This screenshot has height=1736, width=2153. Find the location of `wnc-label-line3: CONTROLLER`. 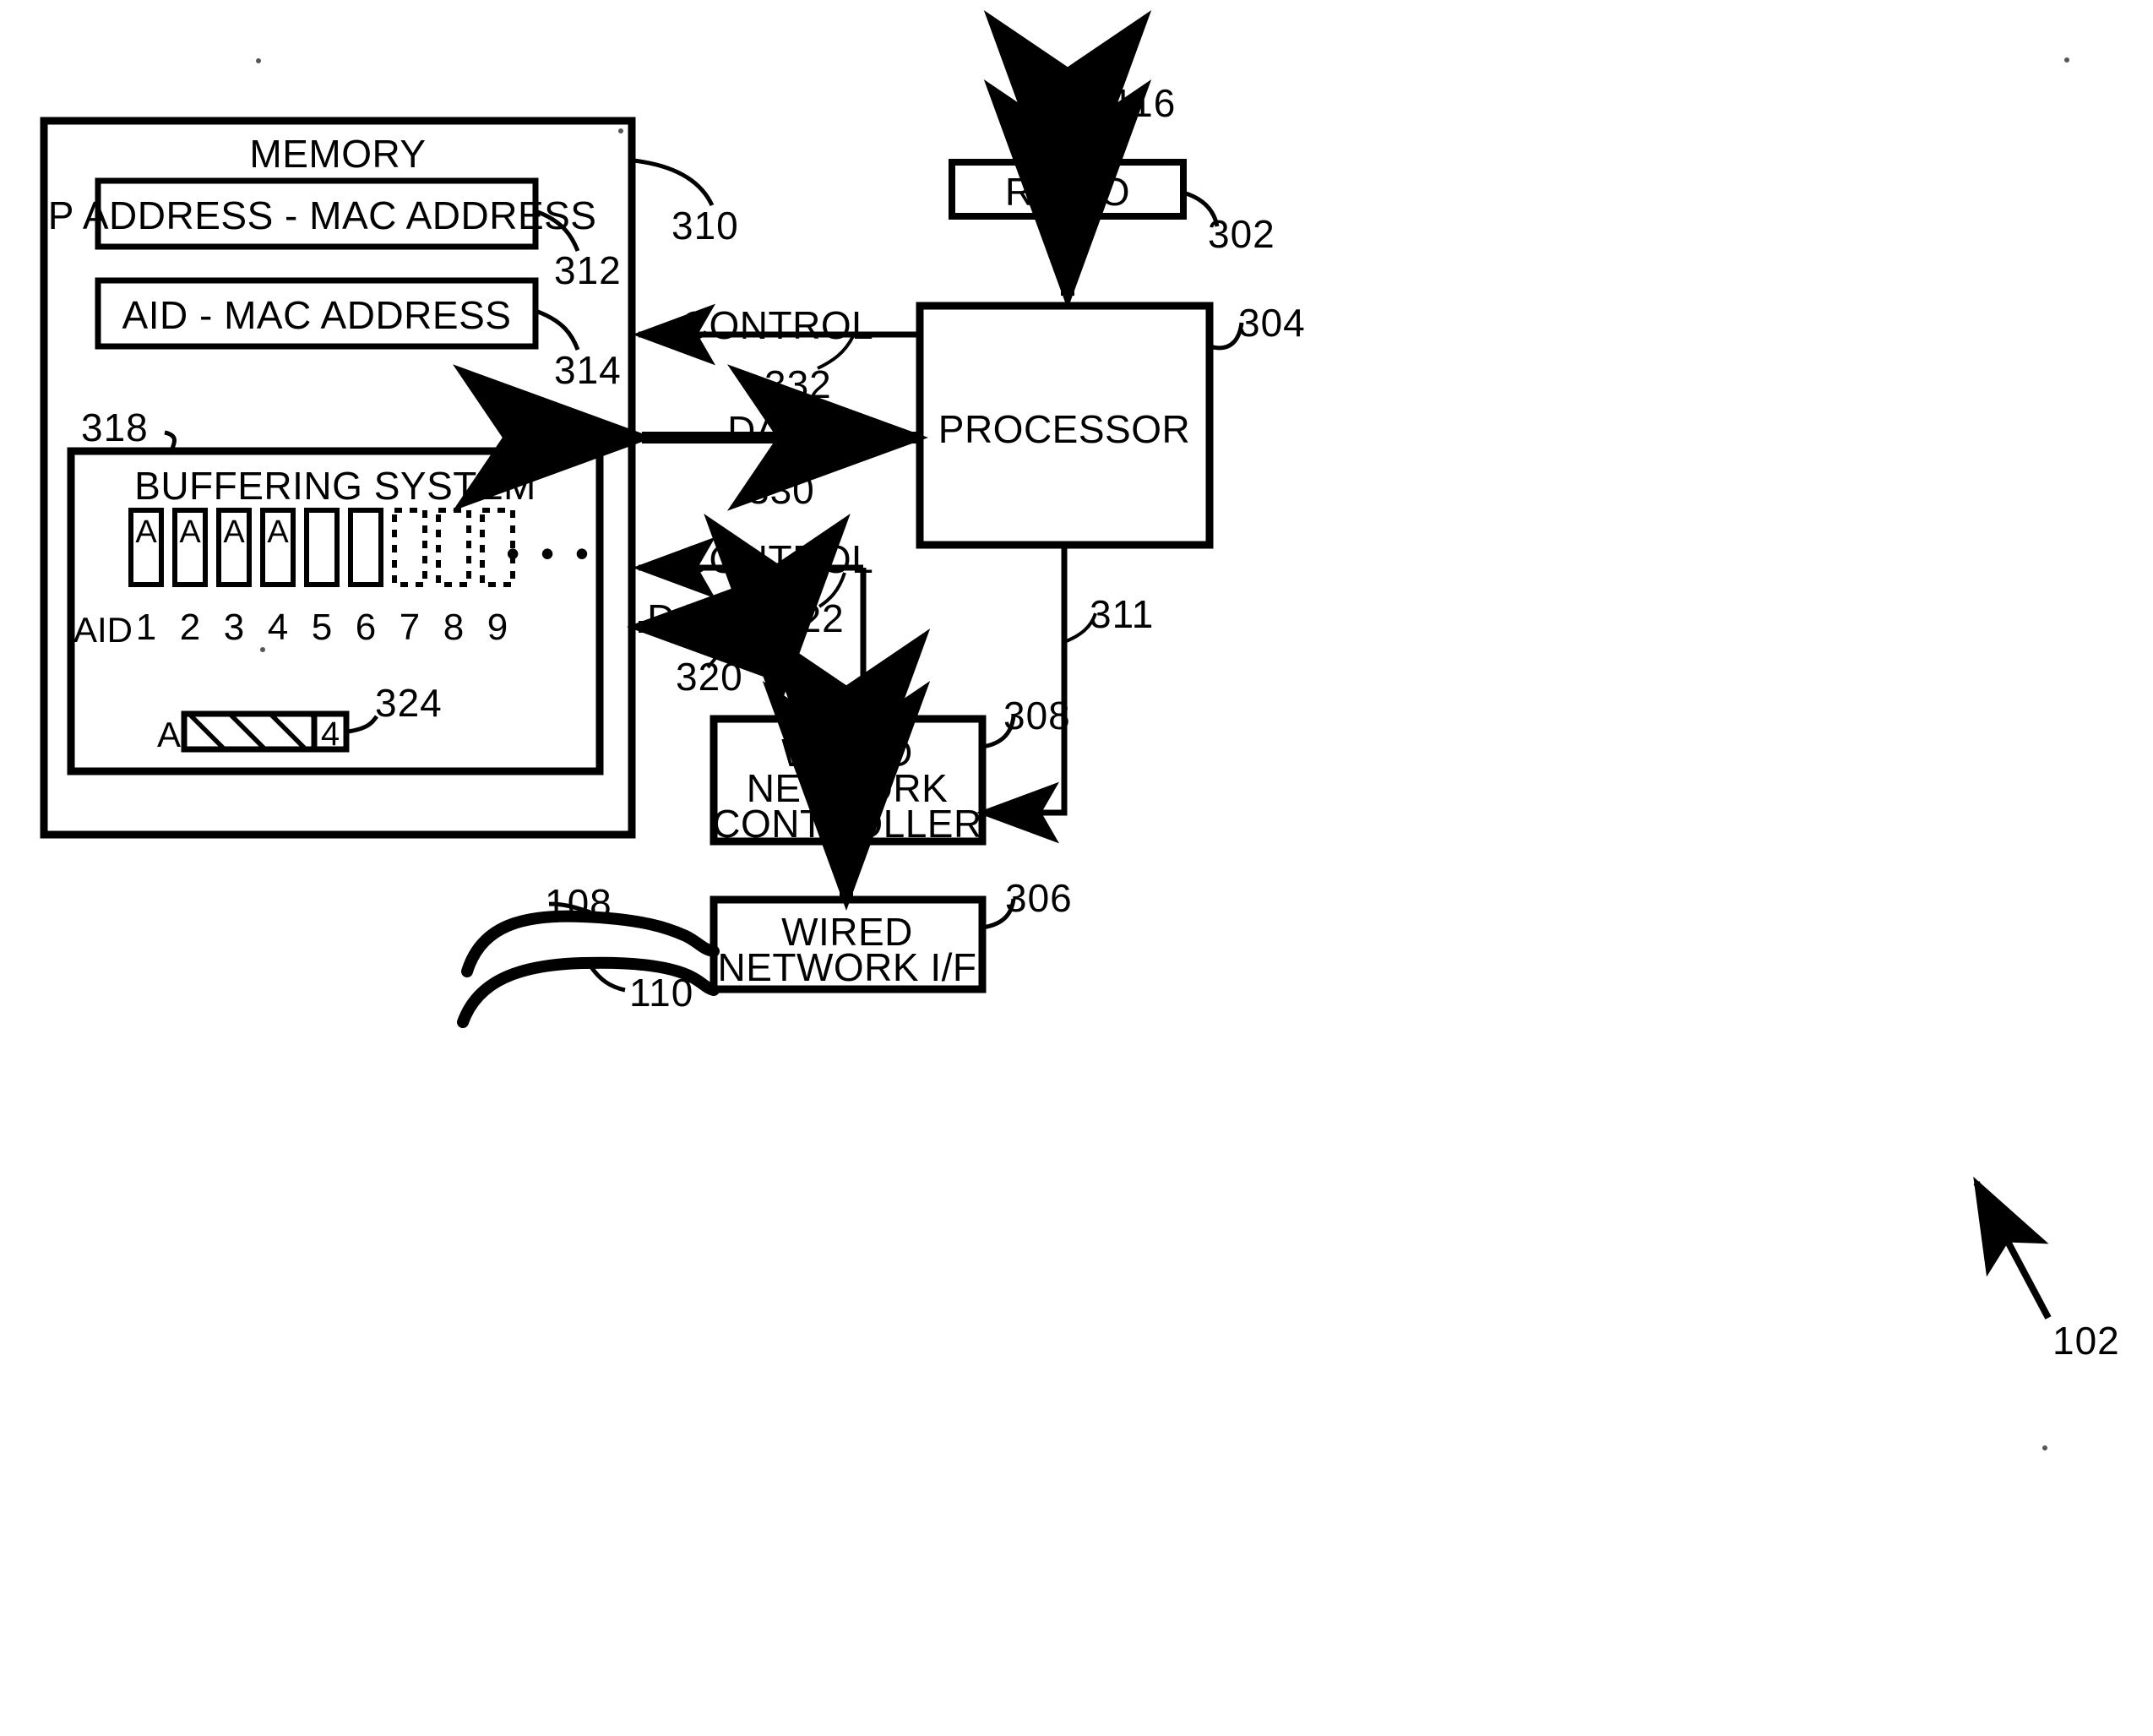

wnc-label-line3: CONTROLLER is located at coordinates (847, 824).